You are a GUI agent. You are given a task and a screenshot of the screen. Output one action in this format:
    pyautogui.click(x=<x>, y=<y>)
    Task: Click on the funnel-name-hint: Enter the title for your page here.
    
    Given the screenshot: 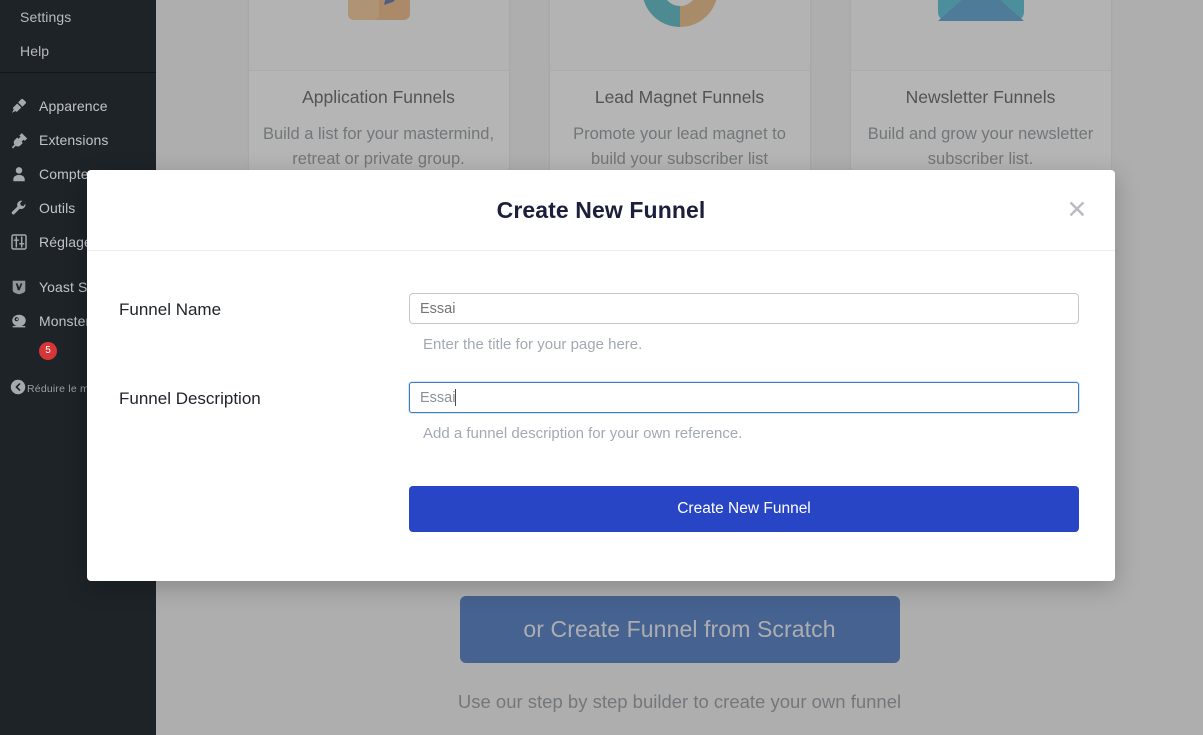 What is the action you would take?
    pyautogui.click(x=533, y=344)
    